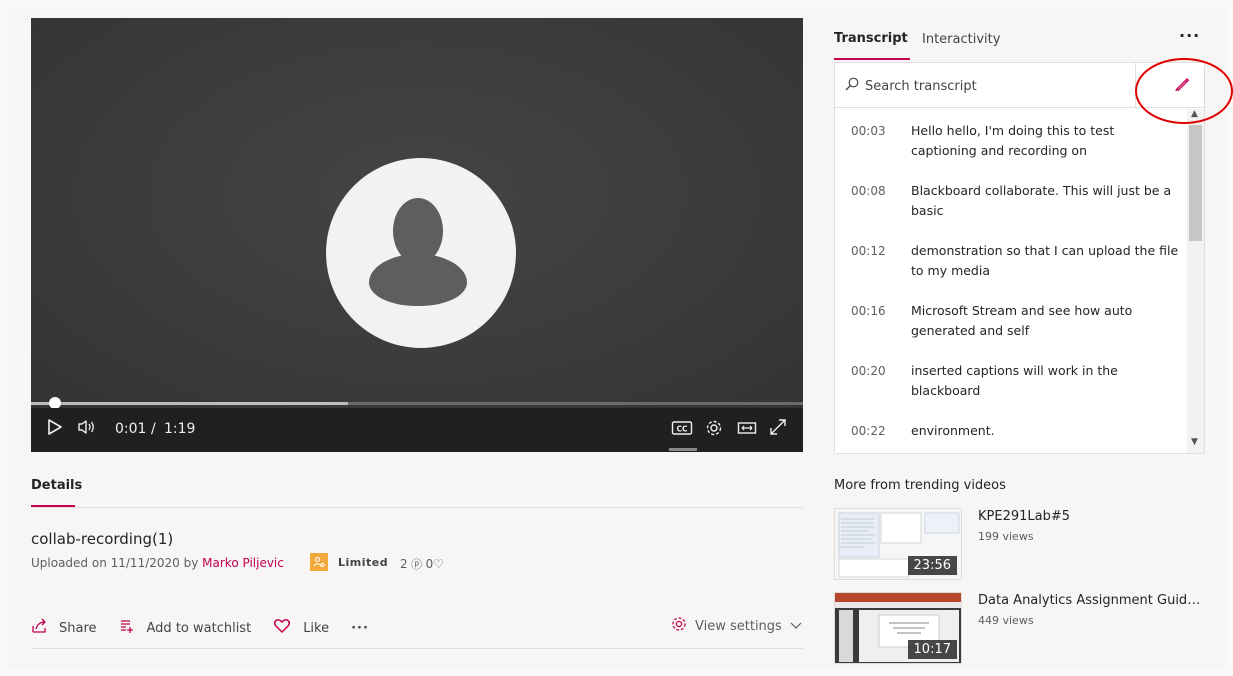 This screenshot has width=1233, height=676. What do you see at coordinates (961, 39) in the screenshot?
I see `tab-interactivity: Interactivity` at bounding box center [961, 39].